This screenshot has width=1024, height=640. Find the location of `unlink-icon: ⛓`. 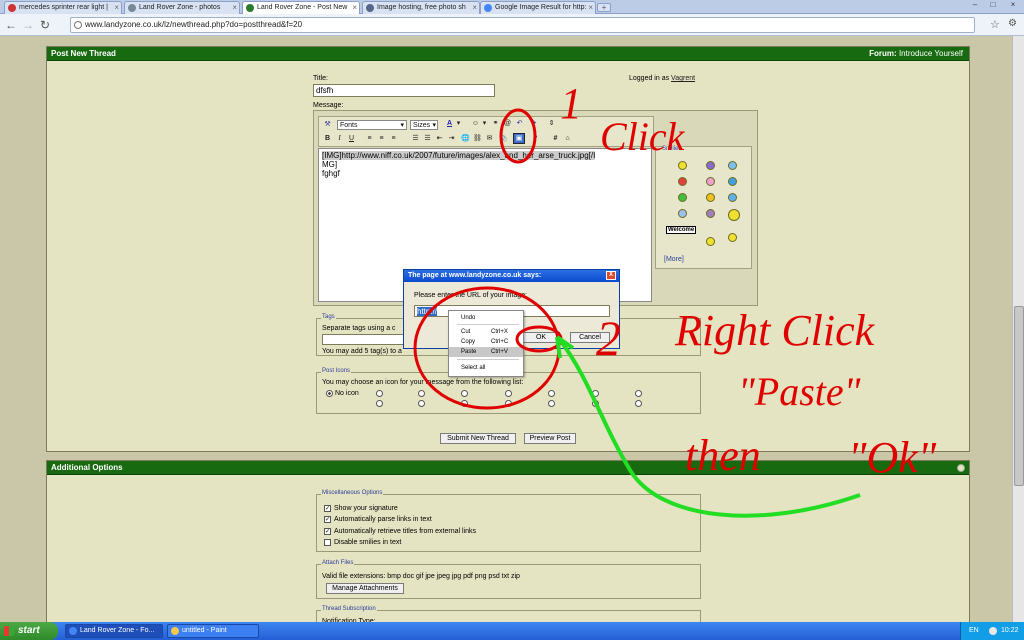

unlink-icon: ⛓ is located at coordinates (477, 138).